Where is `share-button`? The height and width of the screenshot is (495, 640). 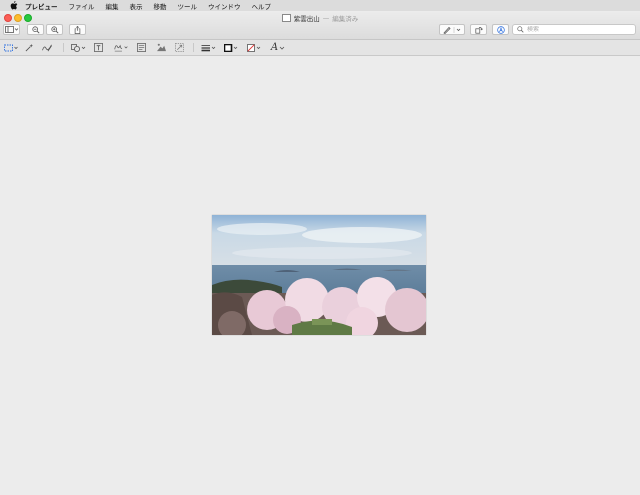
share-button is located at coordinates (77, 29).